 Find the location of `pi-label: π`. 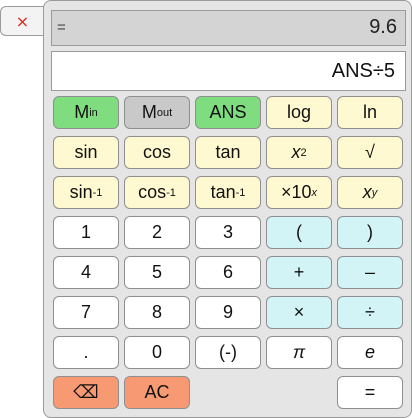

pi-label: π is located at coordinates (299, 352).